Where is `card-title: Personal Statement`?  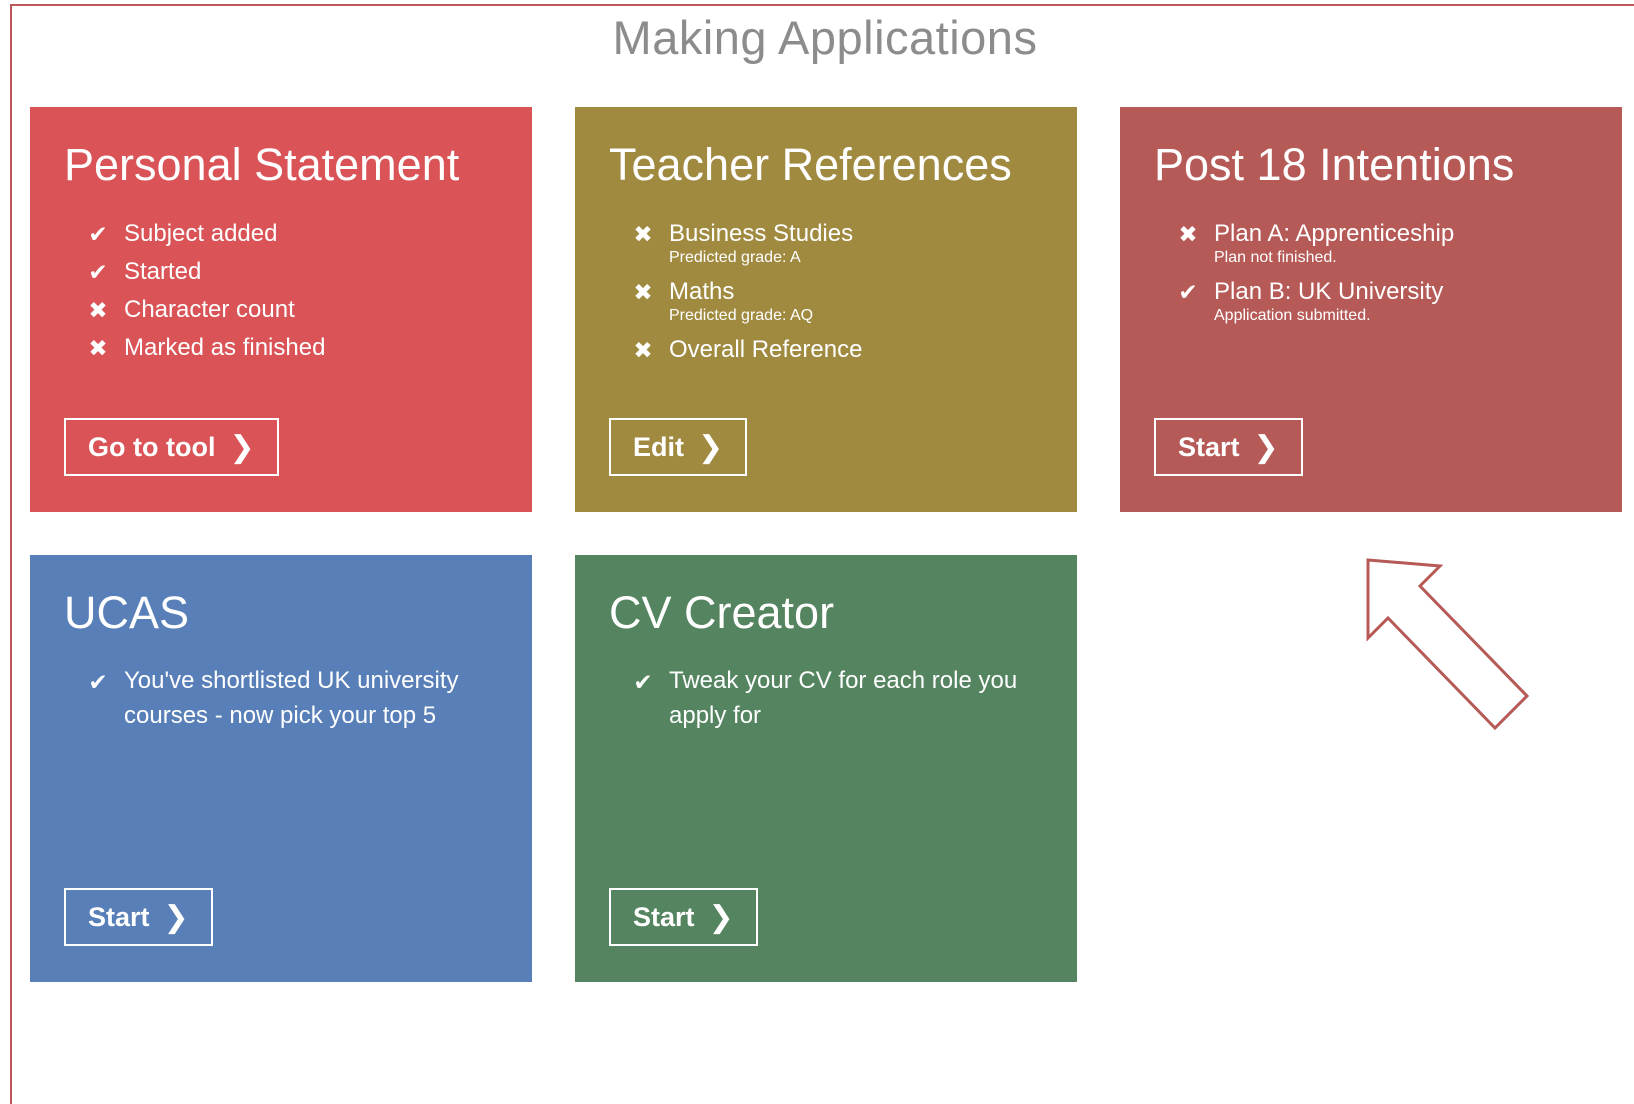
card-title: Personal Statement is located at coordinates (262, 164).